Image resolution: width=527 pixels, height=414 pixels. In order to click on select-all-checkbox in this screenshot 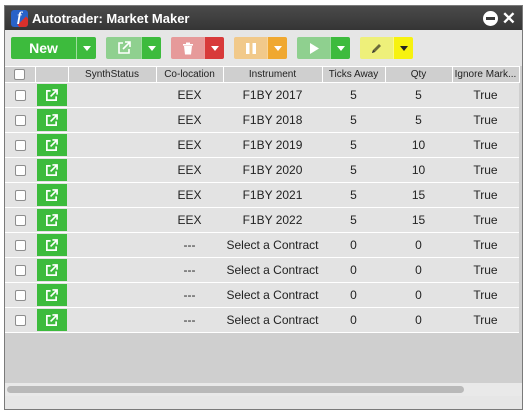, I will do `click(20, 74)`.